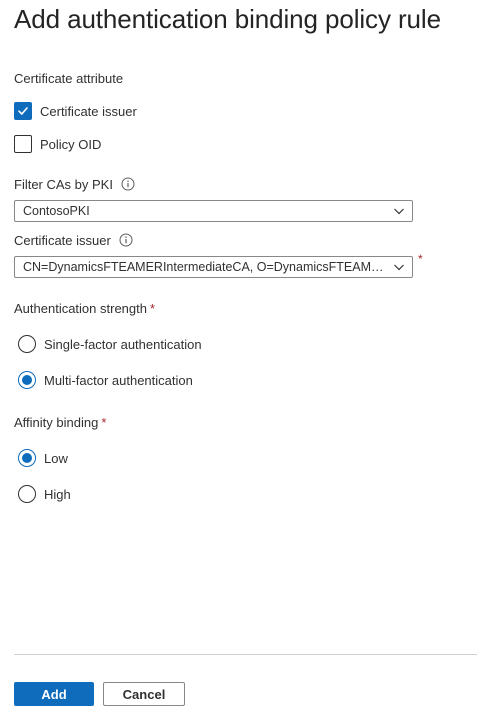 The image size is (477, 726). I want to click on certificate-issuer-checkbox, so click(23, 111).